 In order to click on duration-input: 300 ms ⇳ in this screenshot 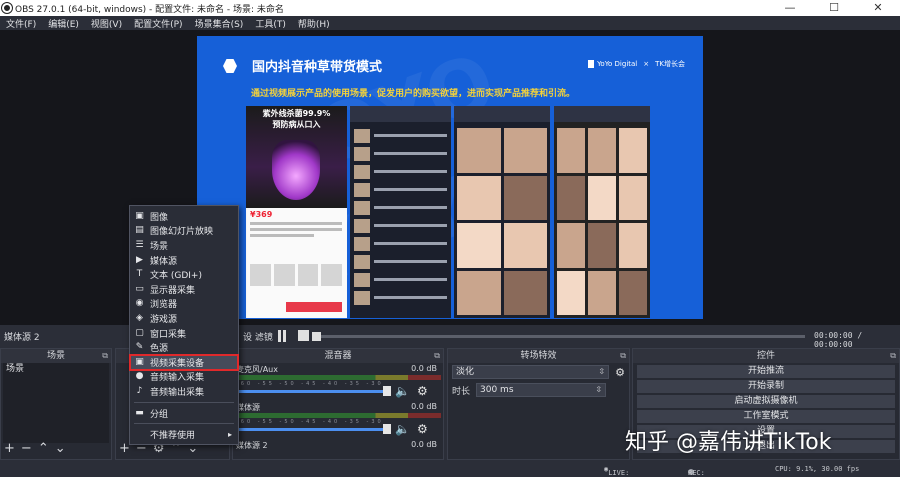, I will do `click(541, 390)`.